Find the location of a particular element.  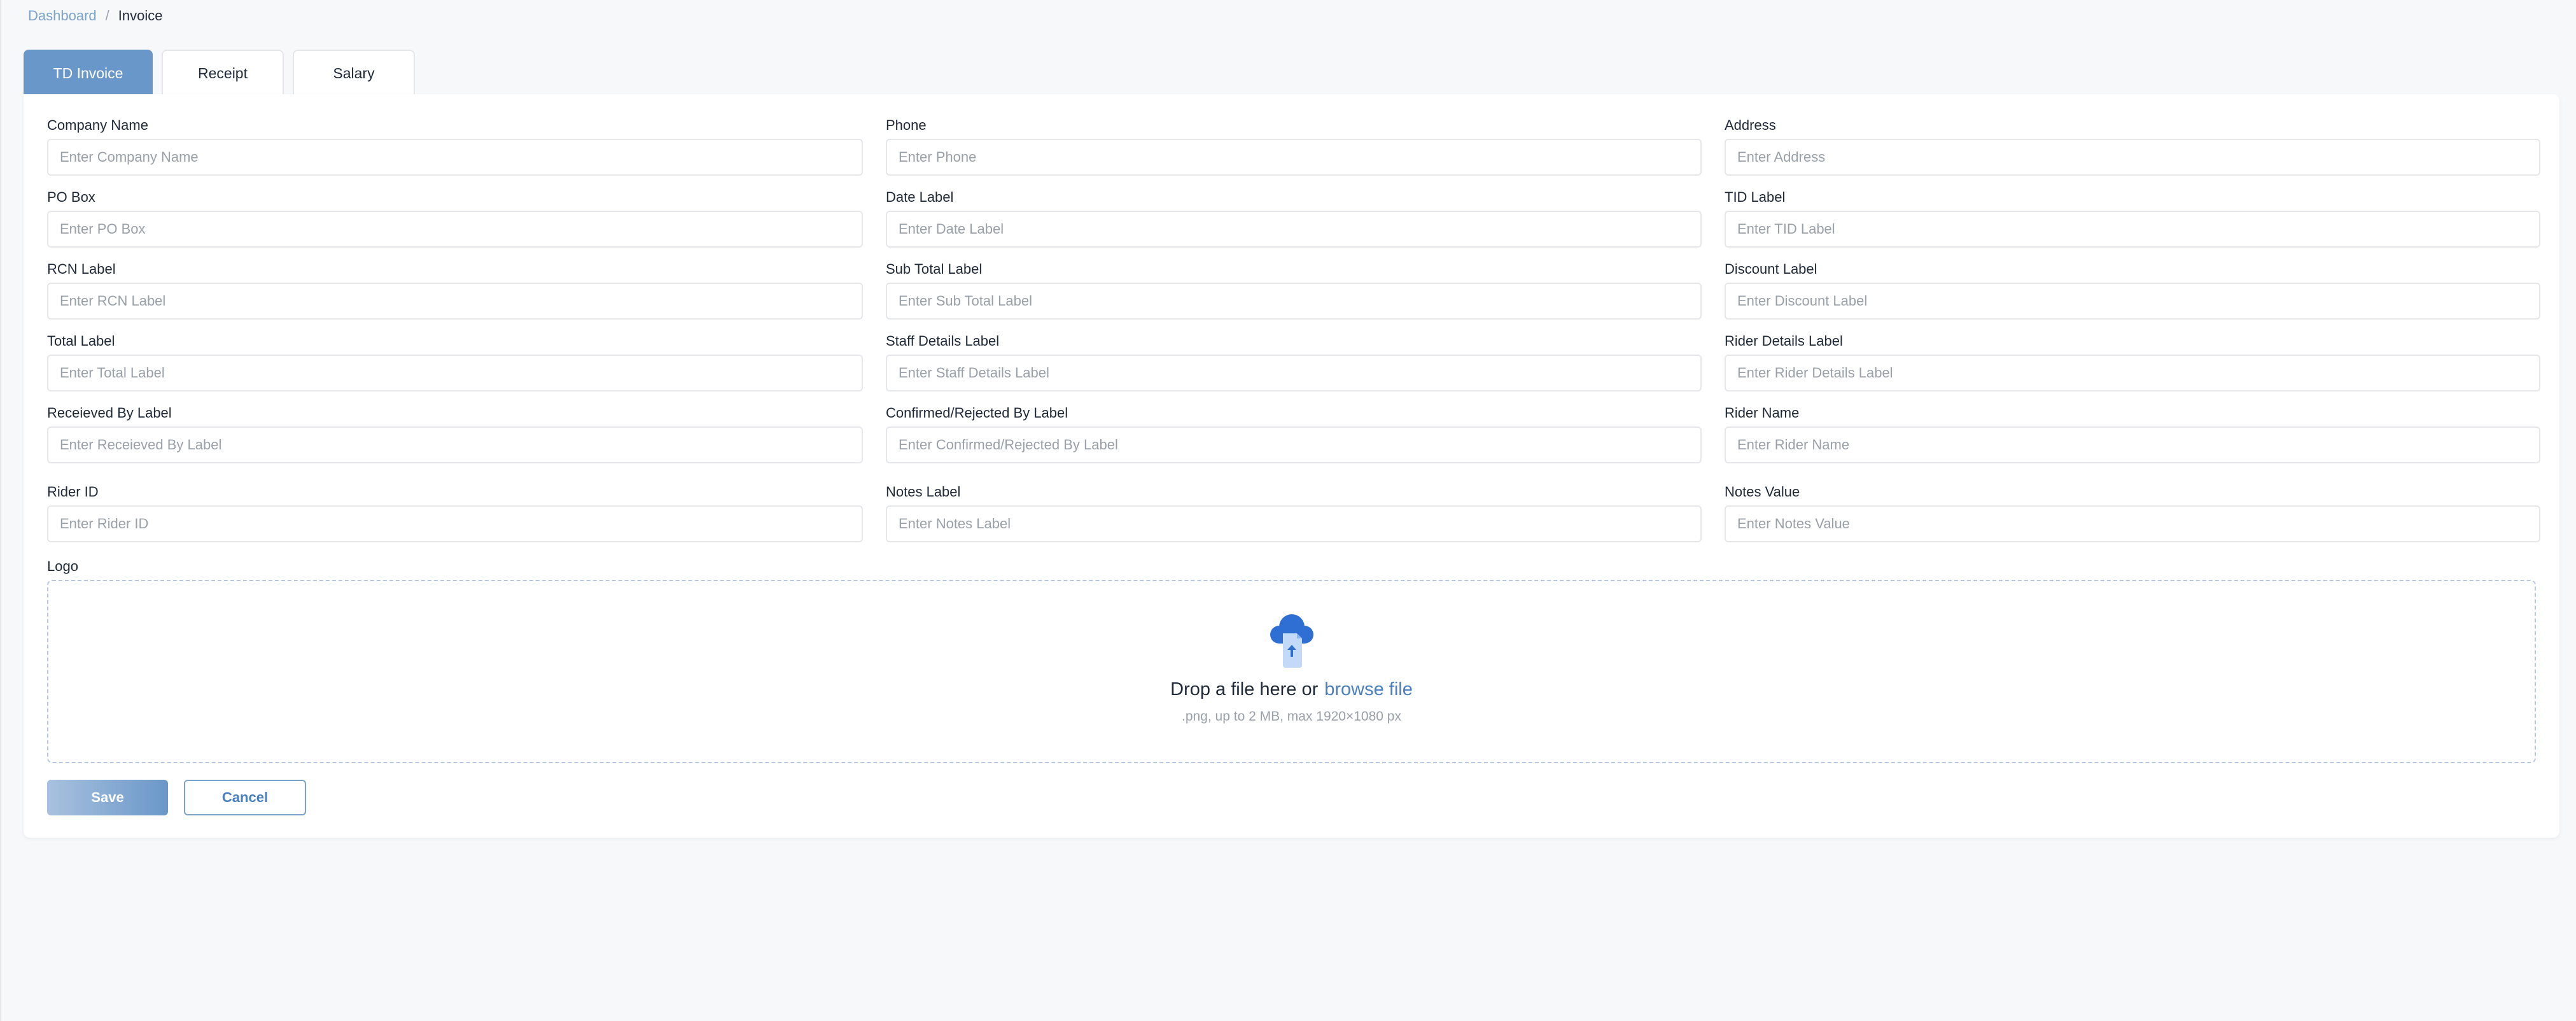

date-label-input is located at coordinates (1294, 229).